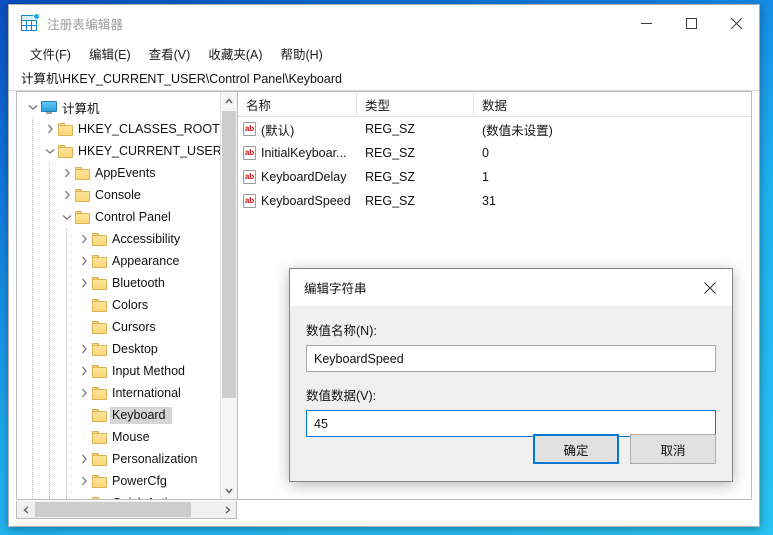 This screenshot has width=773, height=535. I want to click on tree-item-appevents: AppEvents, so click(118, 173).